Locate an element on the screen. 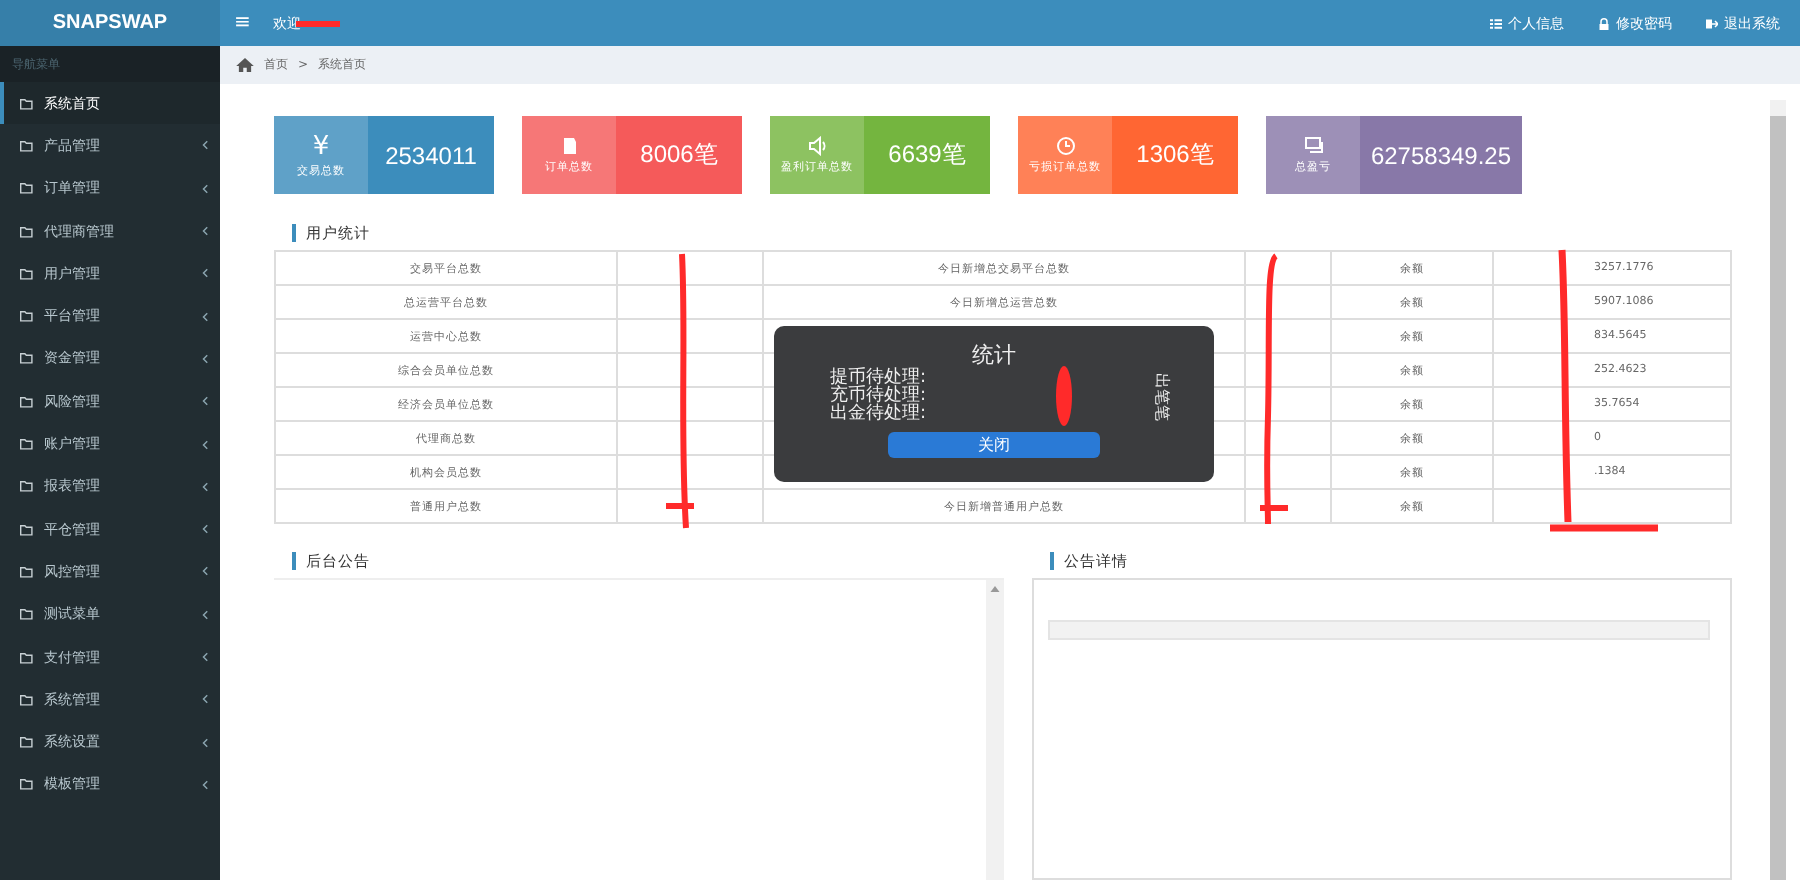  stat-value: 62758349.25 is located at coordinates (1441, 156).